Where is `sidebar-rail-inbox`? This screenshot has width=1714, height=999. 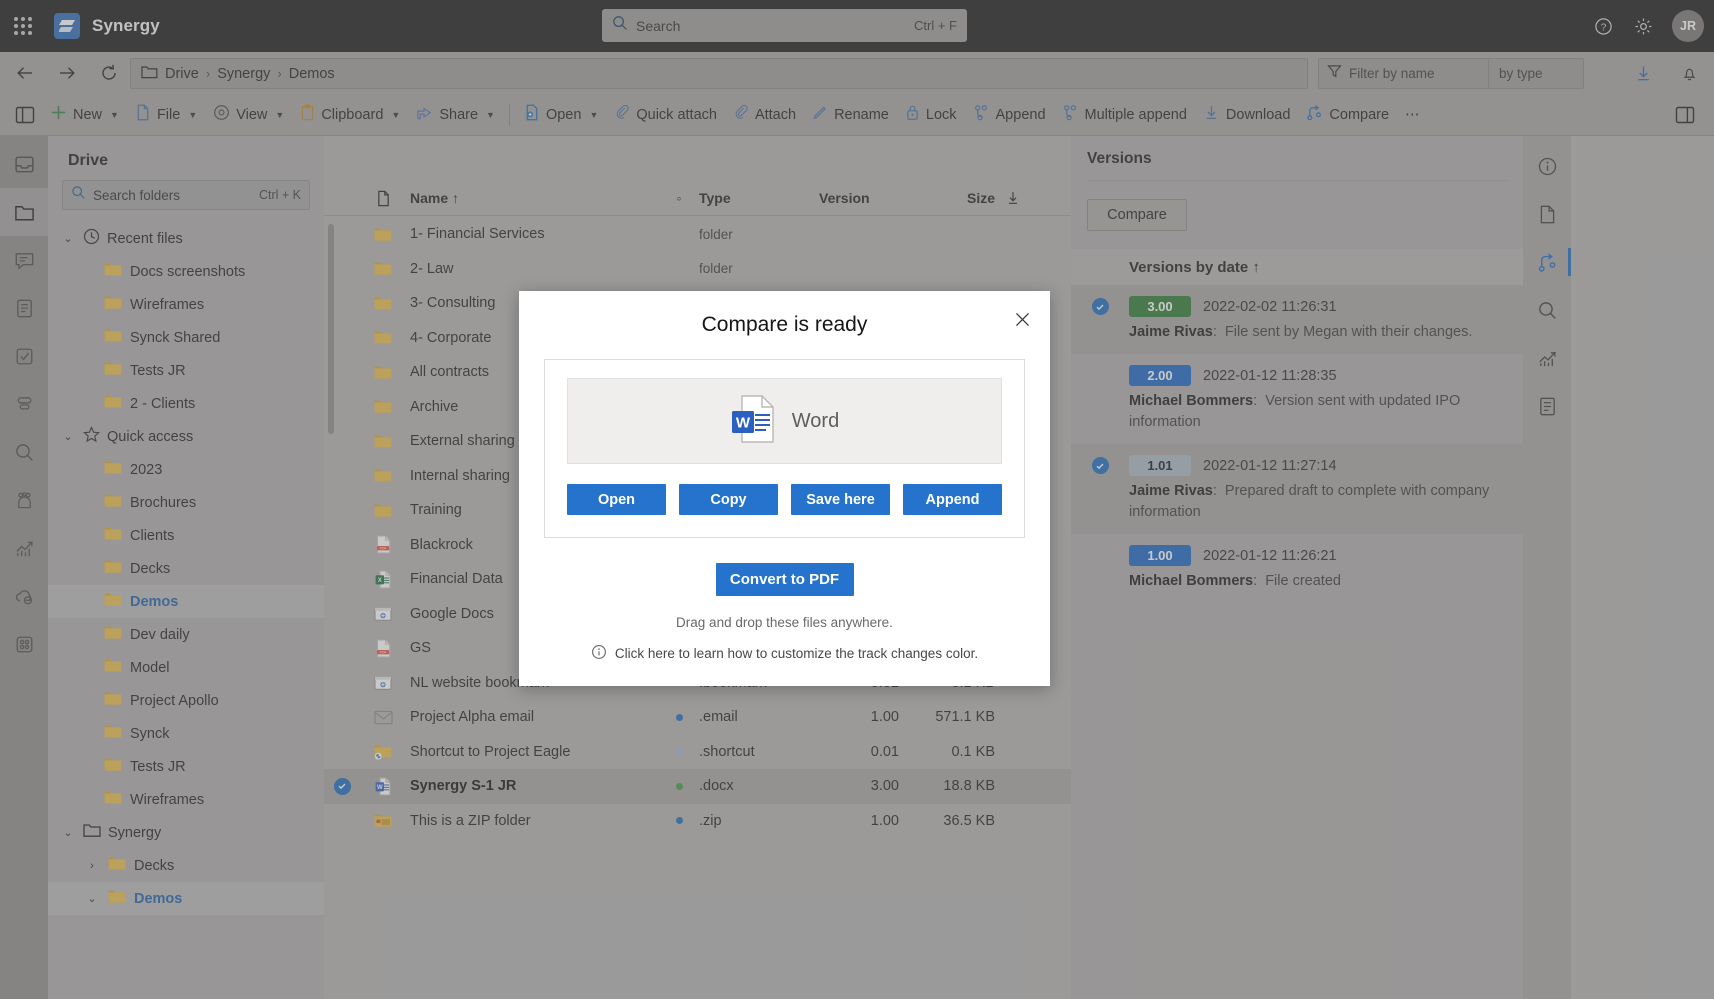 sidebar-rail-inbox is located at coordinates (24, 164).